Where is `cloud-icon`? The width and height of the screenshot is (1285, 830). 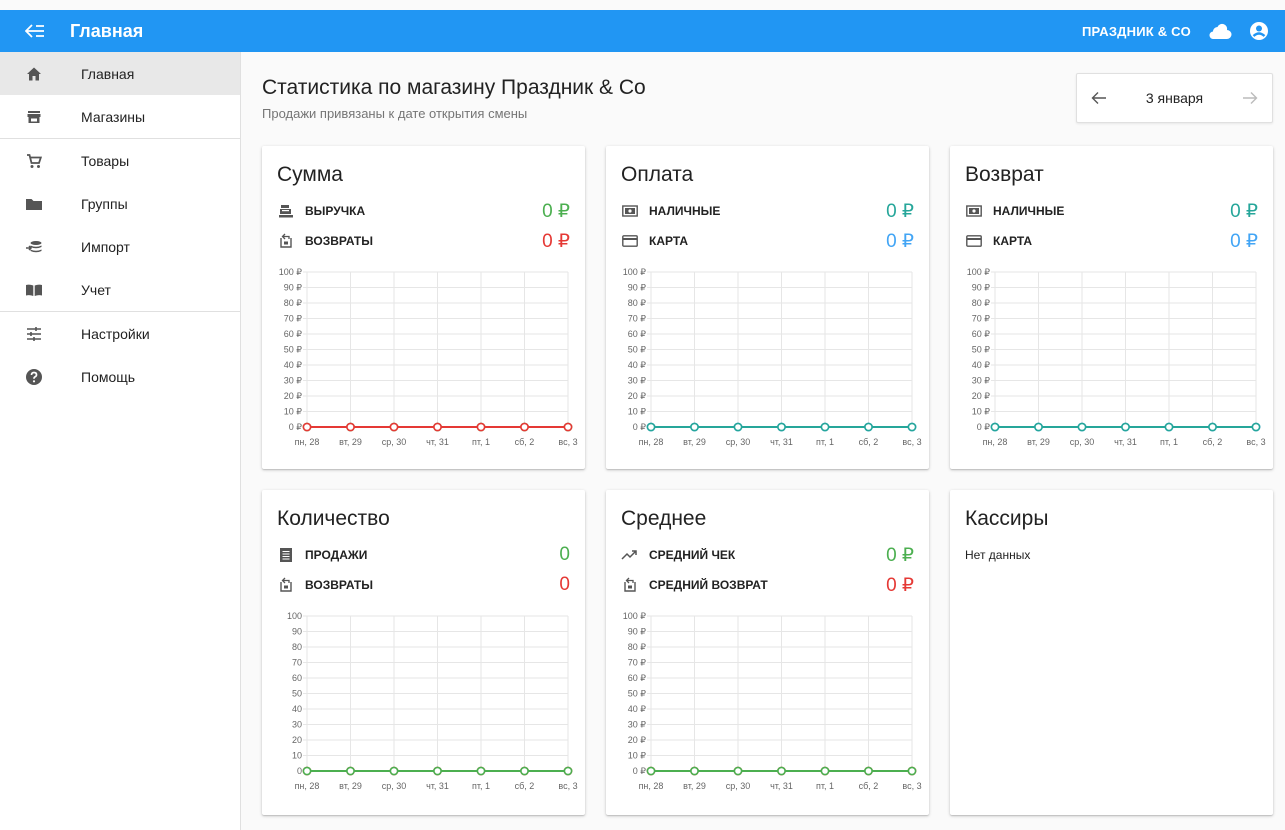 cloud-icon is located at coordinates (1220, 31).